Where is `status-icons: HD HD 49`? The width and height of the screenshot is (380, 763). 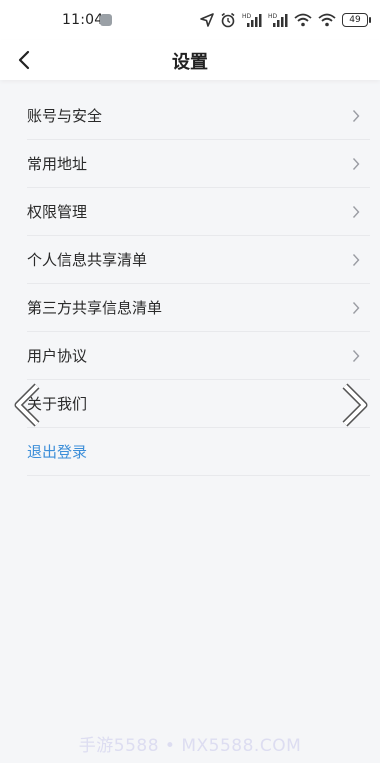
status-icons: HD HD 49 is located at coordinates (285, 20).